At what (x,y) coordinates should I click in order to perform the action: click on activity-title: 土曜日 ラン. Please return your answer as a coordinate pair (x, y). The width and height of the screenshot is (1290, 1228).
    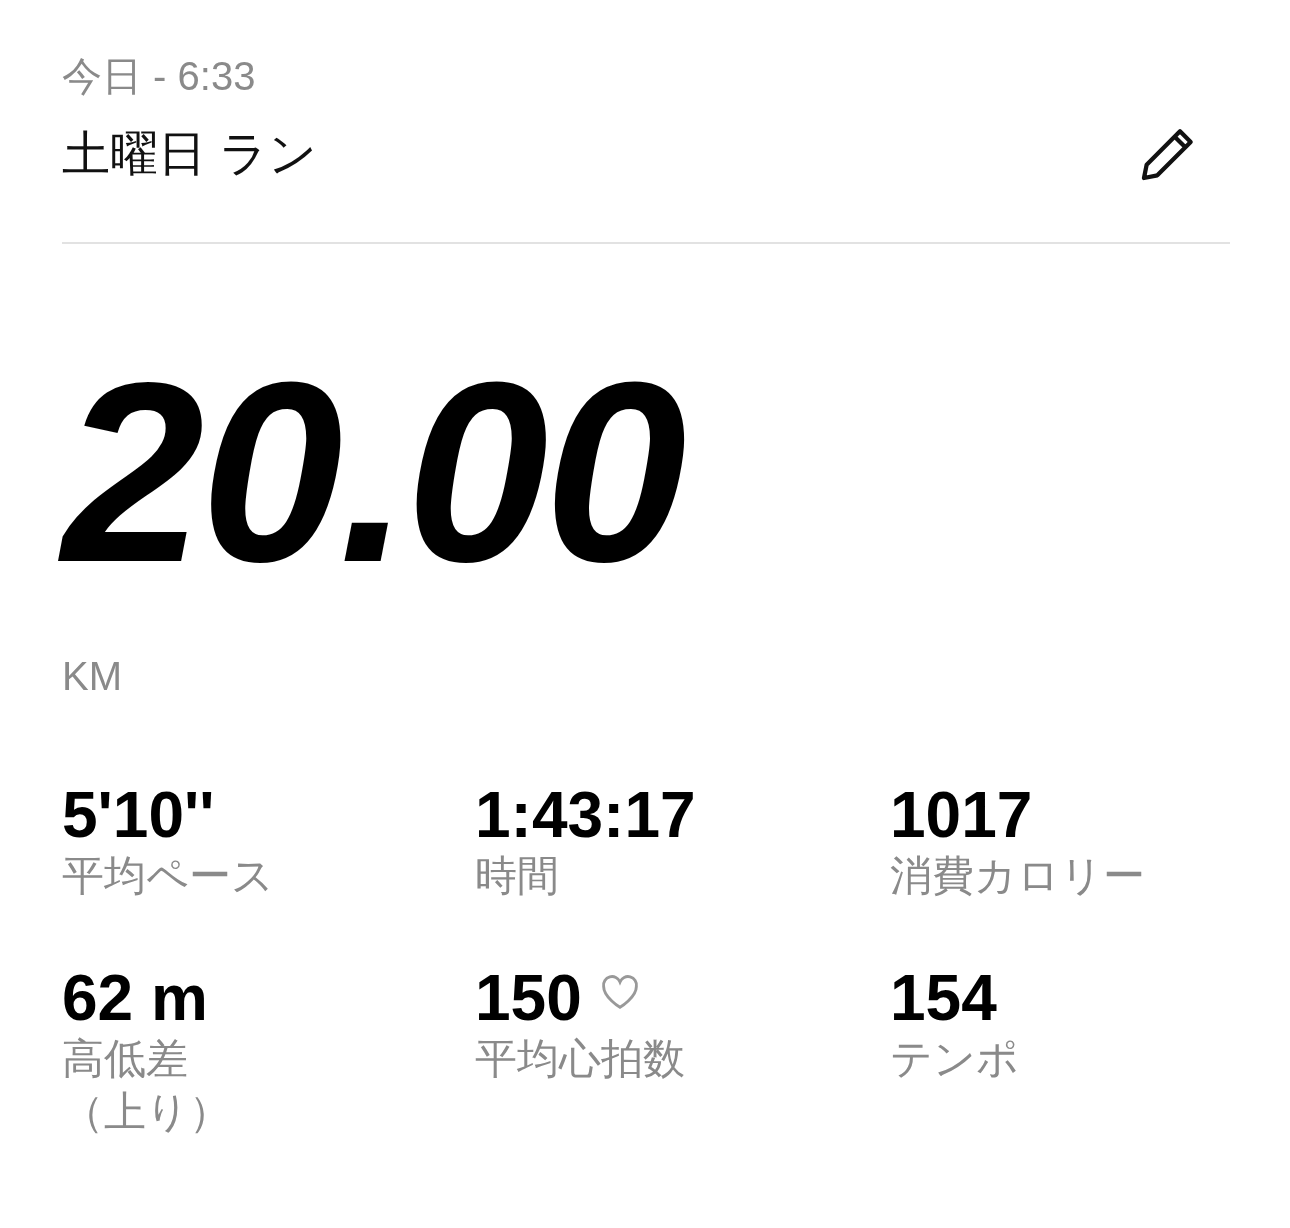
    Looking at the image, I should click on (190, 154).